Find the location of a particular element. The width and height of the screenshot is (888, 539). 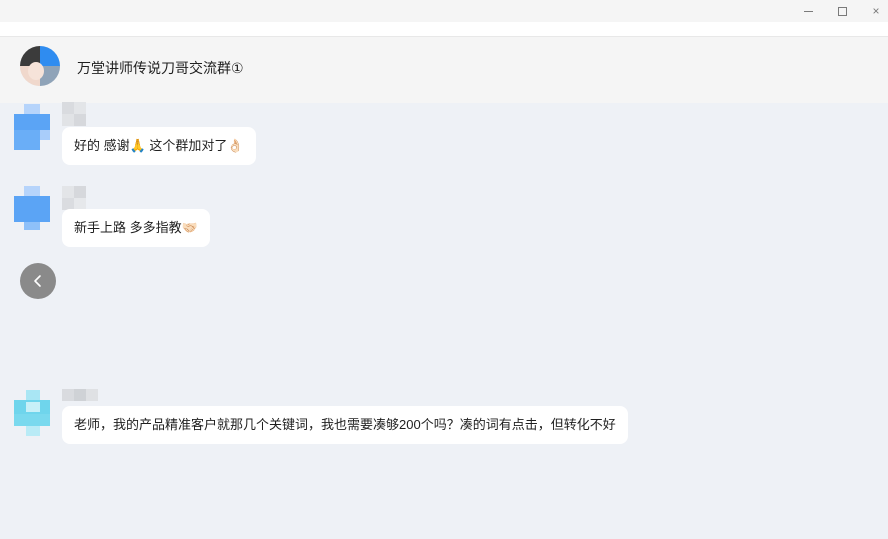

window-titlebar: × is located at coordinates (444, 11).